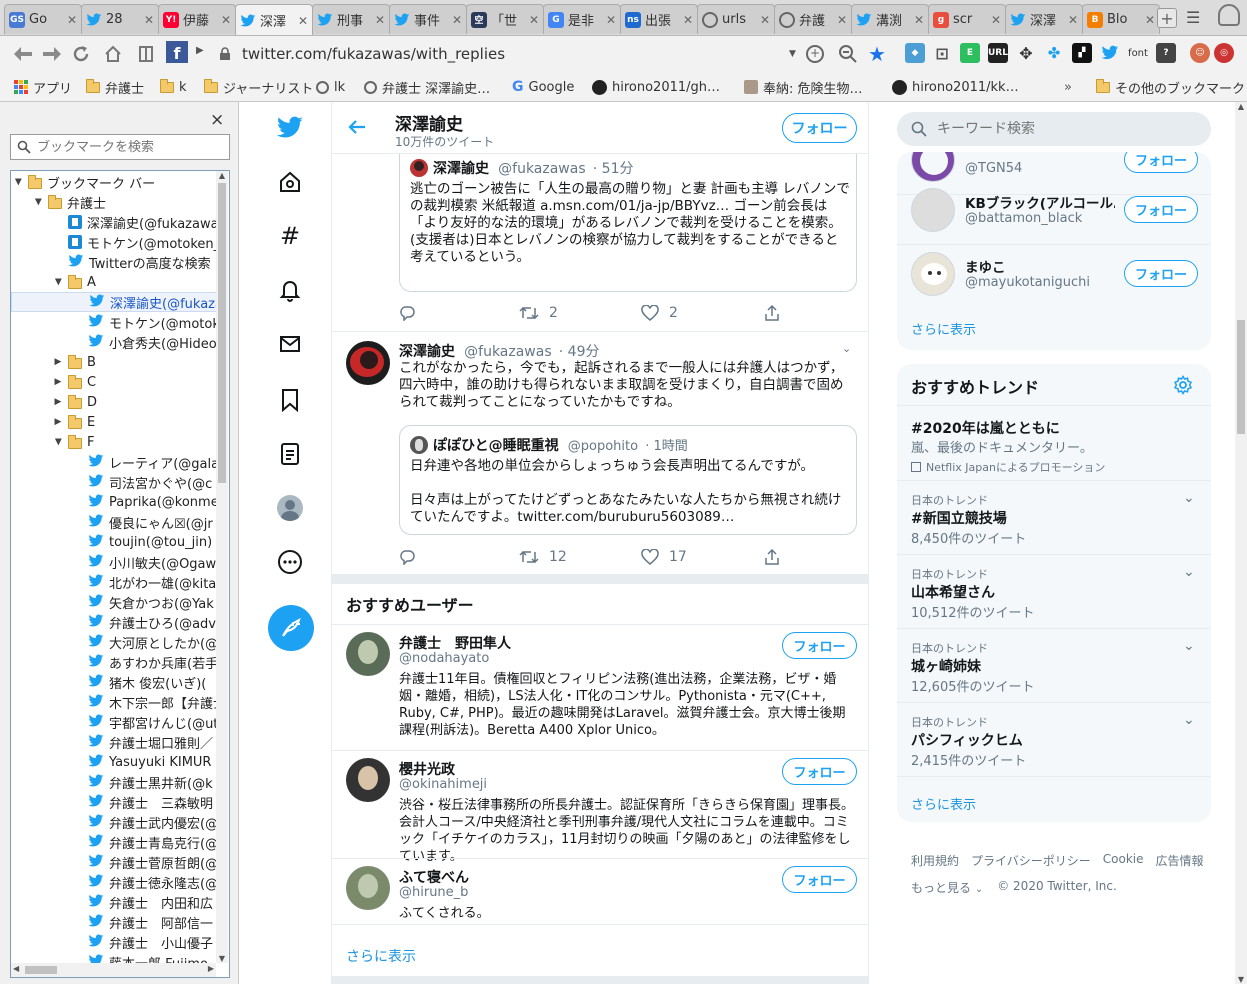 Image resolution: width=1247 pixels, height=984 pixels. Describe the element at coordinates (427, 352) in the screenshot. I see `tweet-author-name: 深澤諭史` at that location.